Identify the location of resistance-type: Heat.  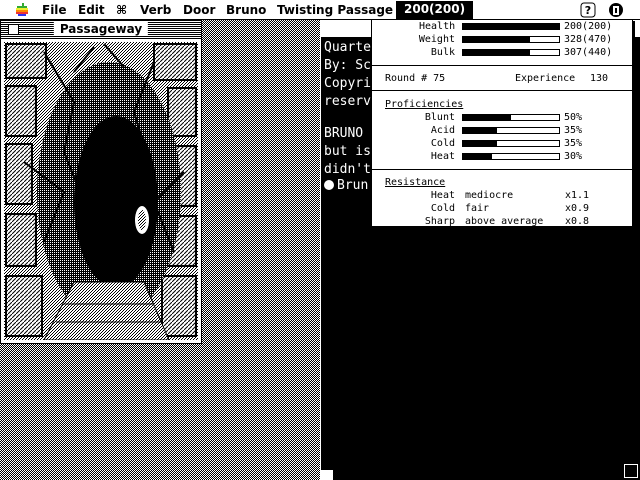
(442, 195).